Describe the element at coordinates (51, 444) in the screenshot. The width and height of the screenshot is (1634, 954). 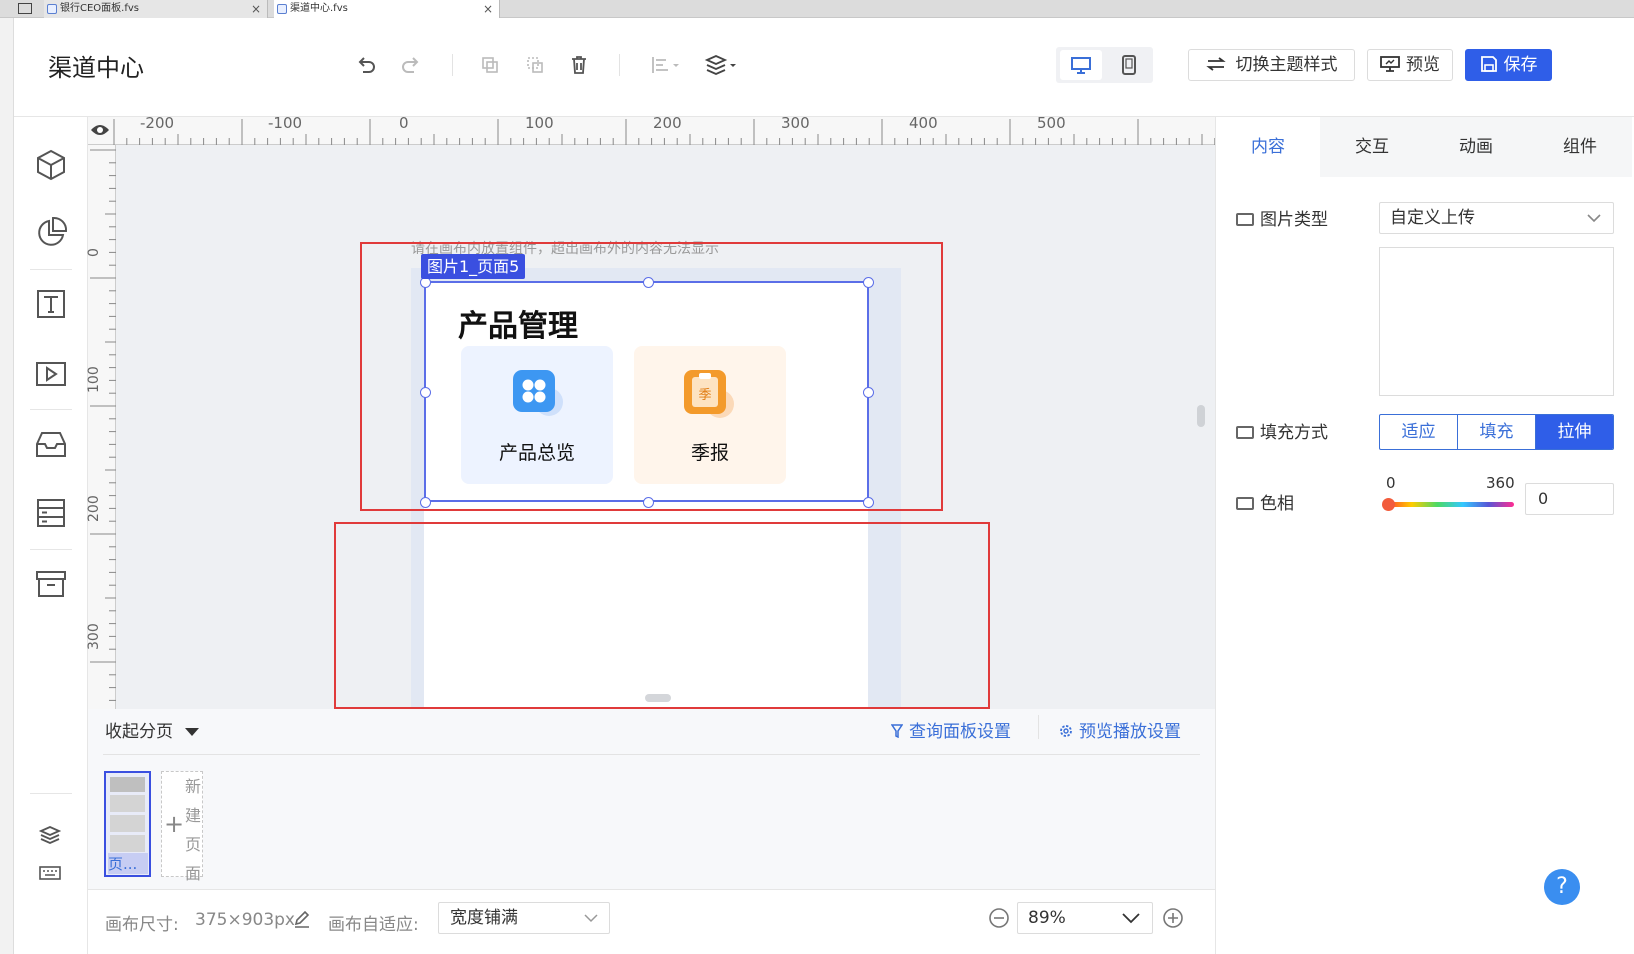
I see `inbox-icon` at that location.